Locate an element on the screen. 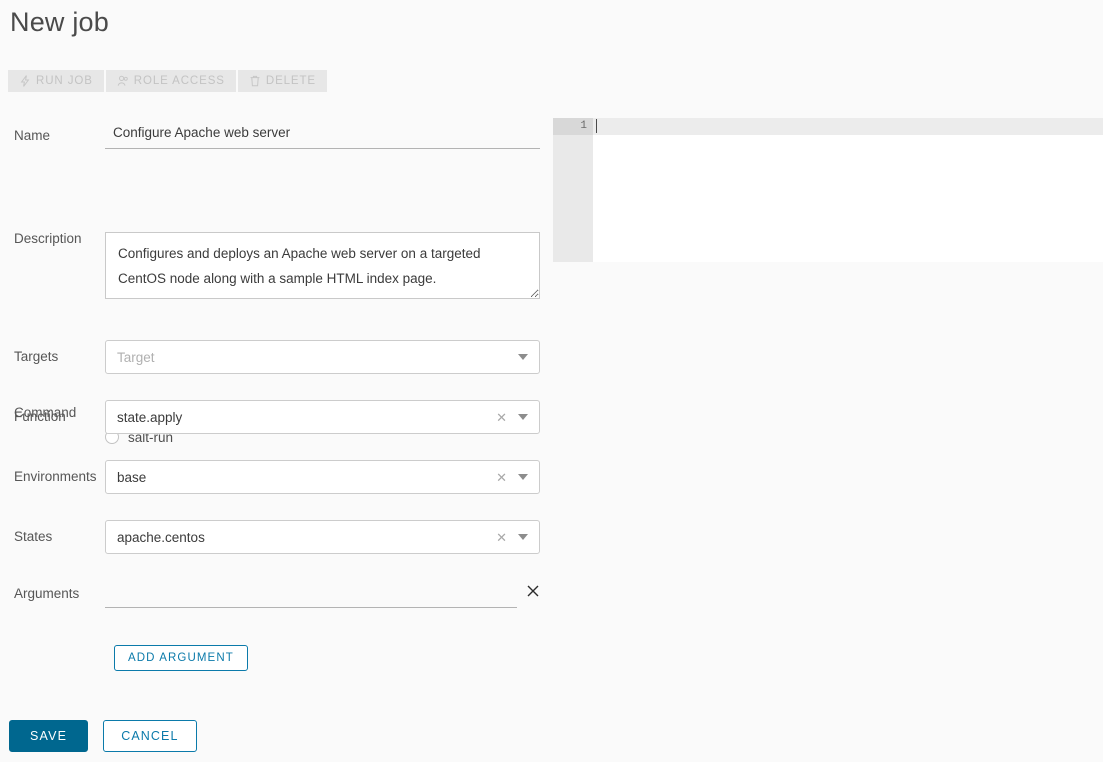 The image size is (1103, 762). chevron-down-icon-targets is located at coordinates (523, 357).